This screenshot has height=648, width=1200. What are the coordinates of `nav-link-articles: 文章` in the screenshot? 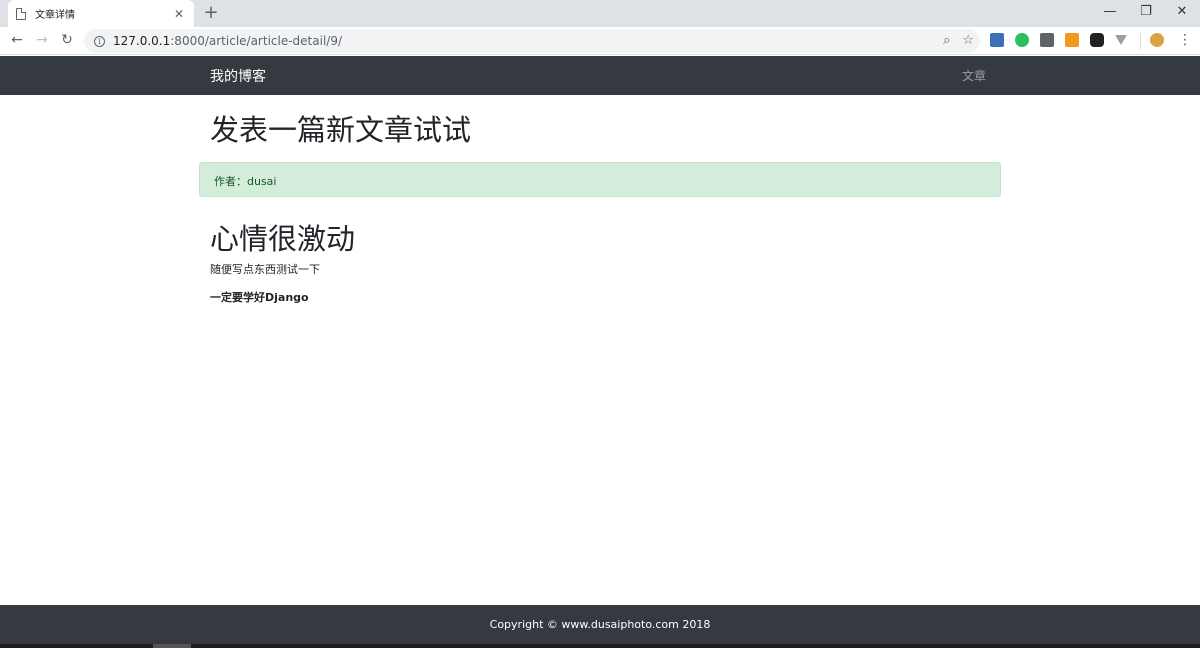 It's located at (974, 75).